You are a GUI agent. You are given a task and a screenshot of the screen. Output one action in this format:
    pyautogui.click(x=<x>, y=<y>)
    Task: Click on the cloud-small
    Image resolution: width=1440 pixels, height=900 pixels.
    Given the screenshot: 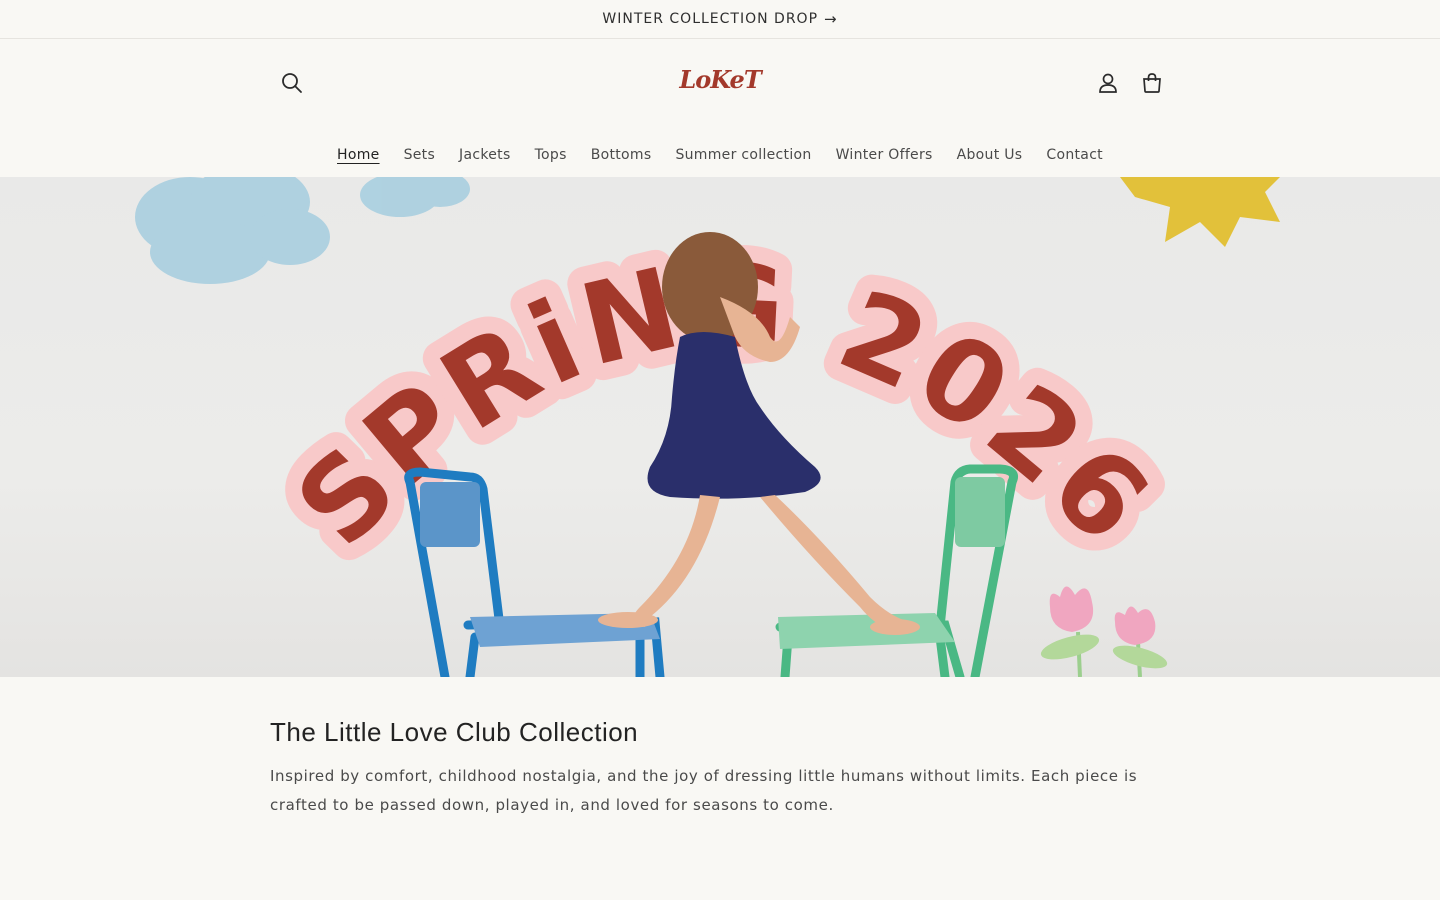 What is the action you would take?
    pyautogui.click(x=415, y=197)
    